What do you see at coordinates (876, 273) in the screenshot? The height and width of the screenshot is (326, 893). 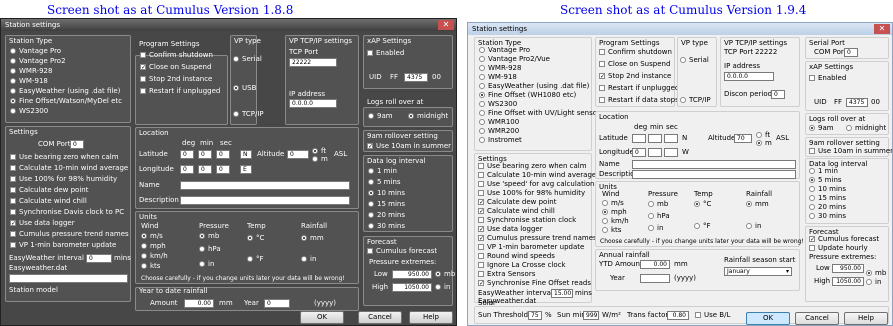 I see `radio-mb: mb` at bounding box center [876, 273].